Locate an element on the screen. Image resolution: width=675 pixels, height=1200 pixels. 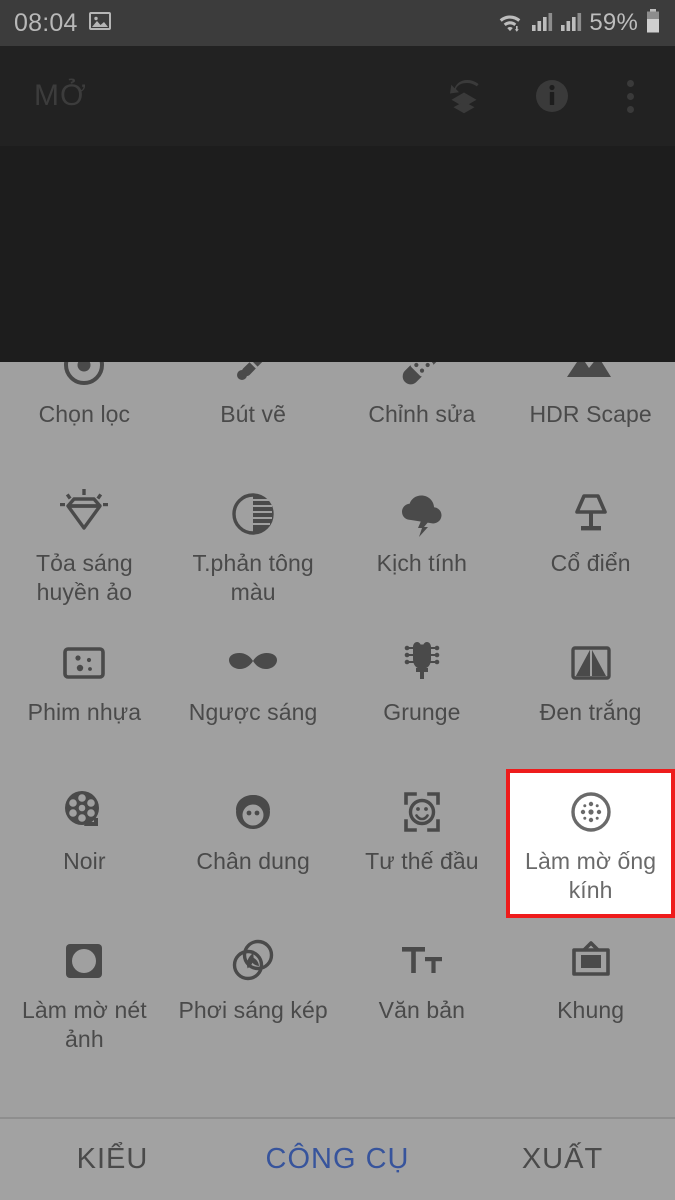
tool-item-brush: Bút vẽ is located at coordinates (253, 416).